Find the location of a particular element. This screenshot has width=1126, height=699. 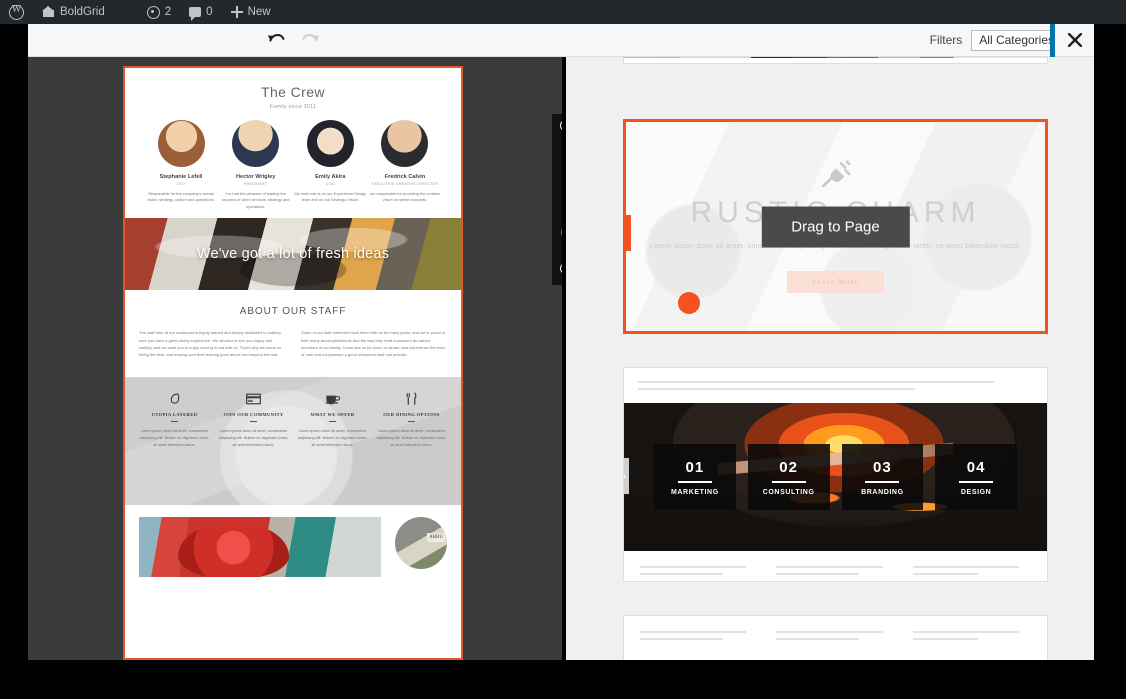

item-label: MARKETING is located at coordinates (694, 492).